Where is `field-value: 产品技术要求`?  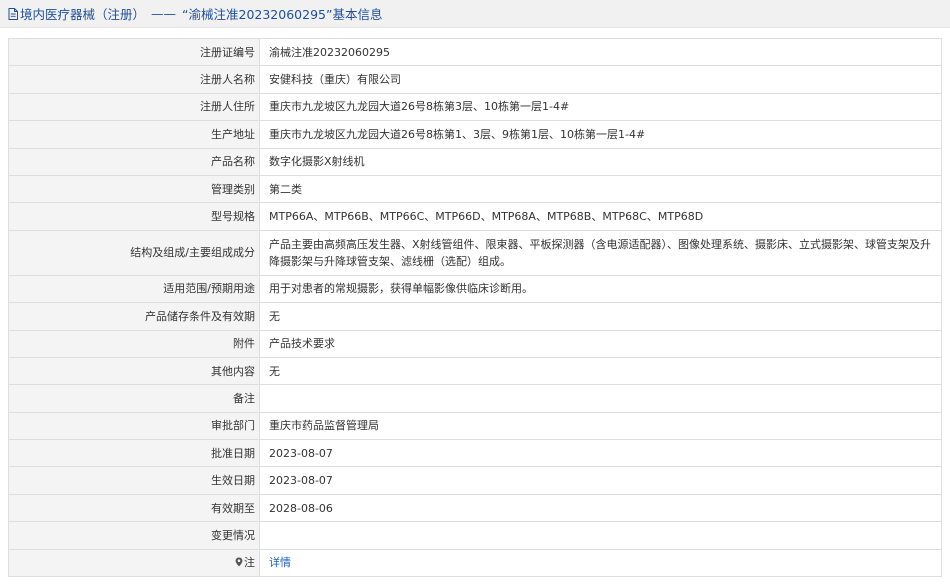 field-value: 产品技术要求 is located at coordinates (600, 343).